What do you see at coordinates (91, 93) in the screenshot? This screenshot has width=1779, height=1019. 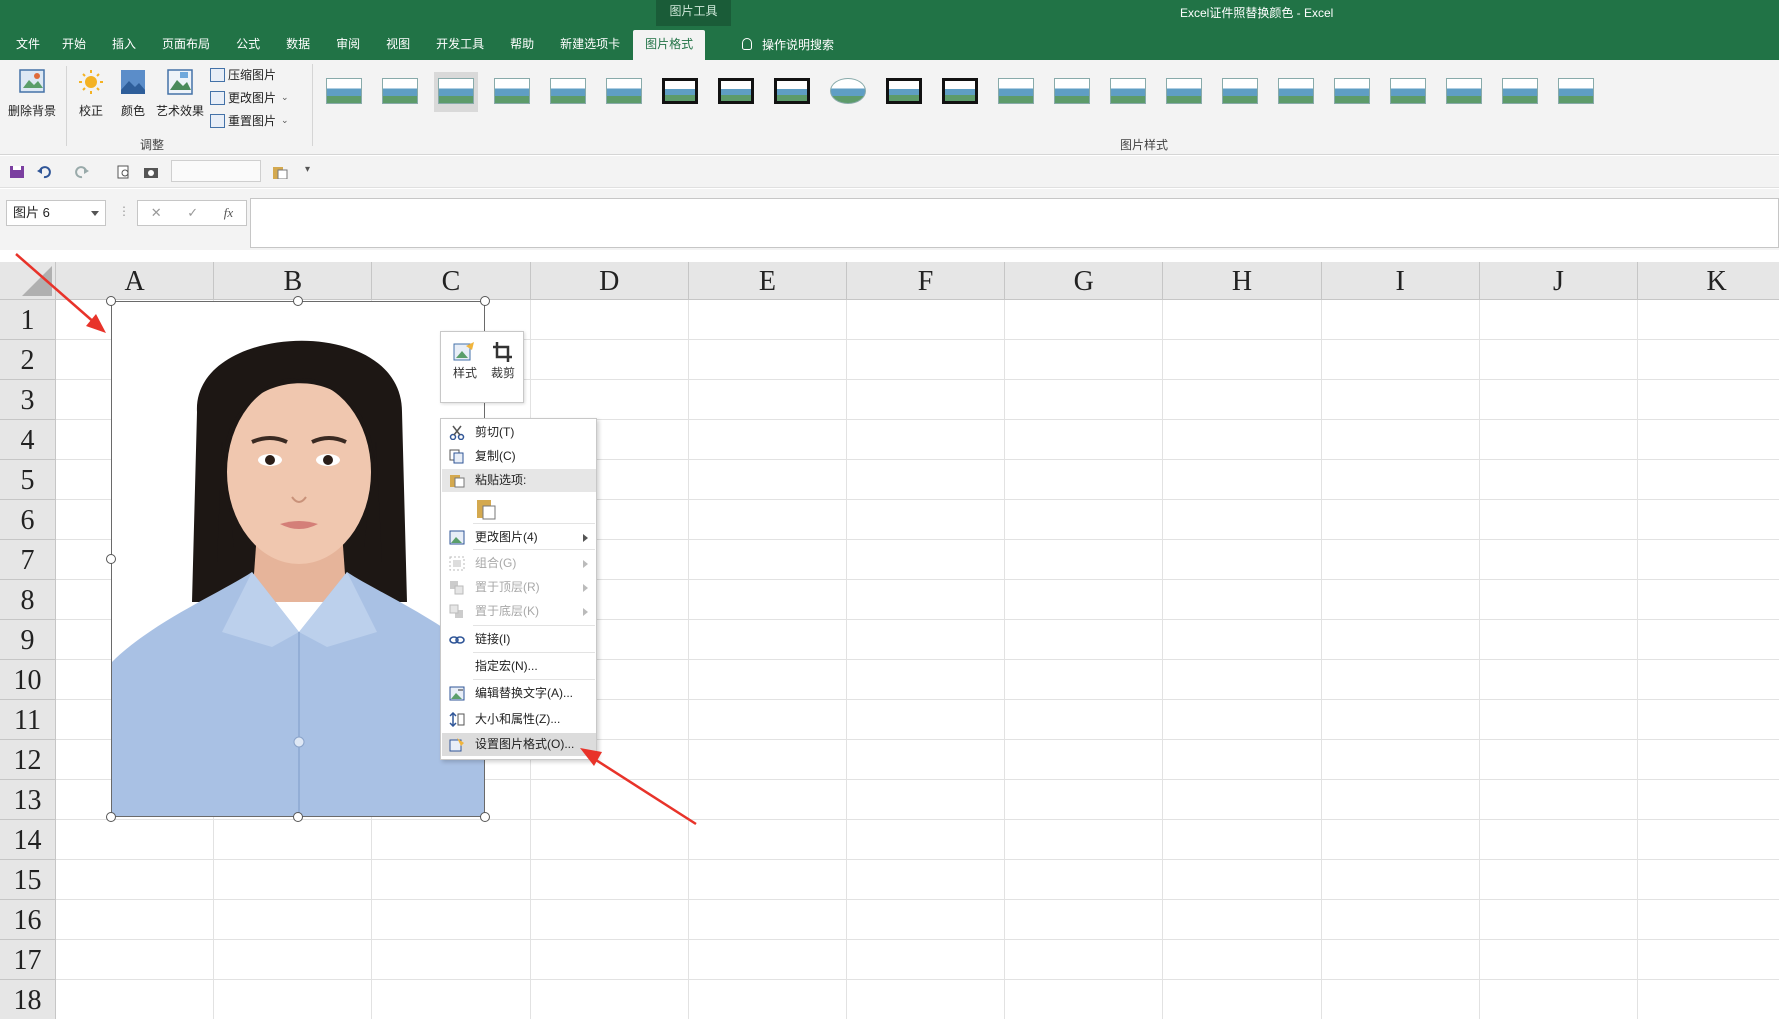 I see `corrections-button: 校正` at bounding box center [91, 93].